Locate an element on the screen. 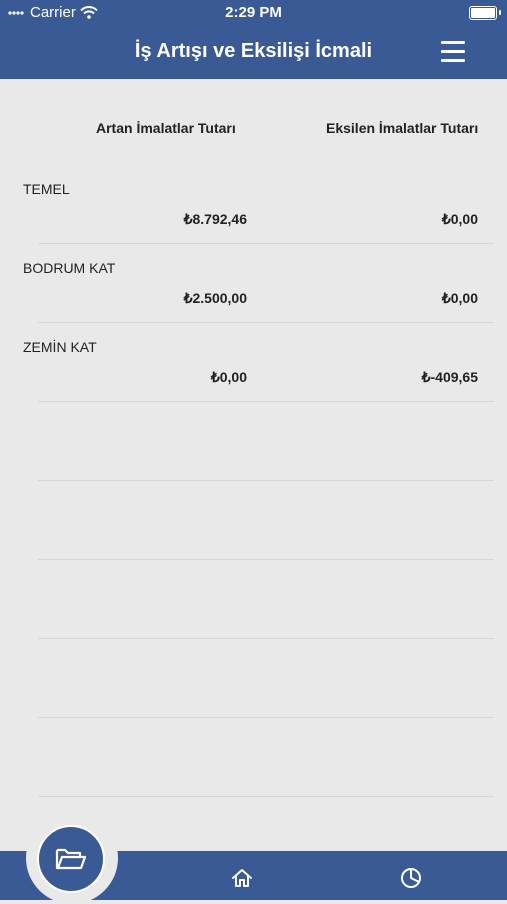  increase-value: ₺8.792,46 is located at coordinates (215, 219).